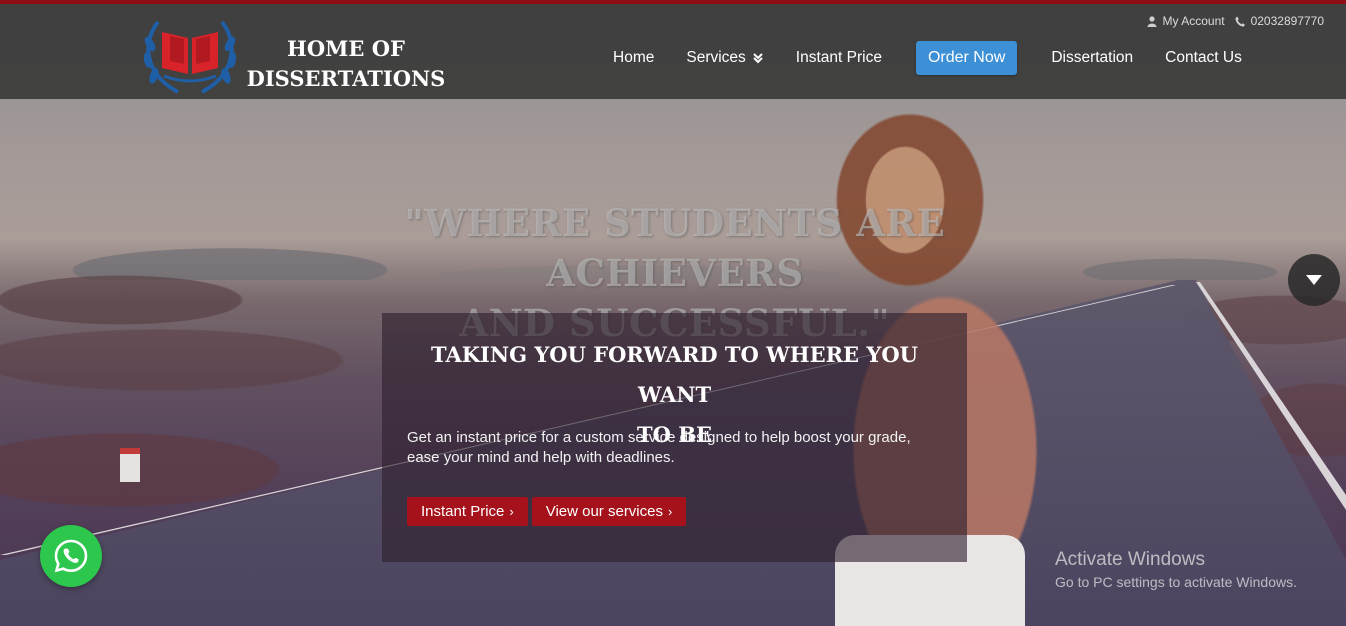 The height and width of the screenshot is (626, 1346). I want to click on nav-services: Services, so click(724, 58).